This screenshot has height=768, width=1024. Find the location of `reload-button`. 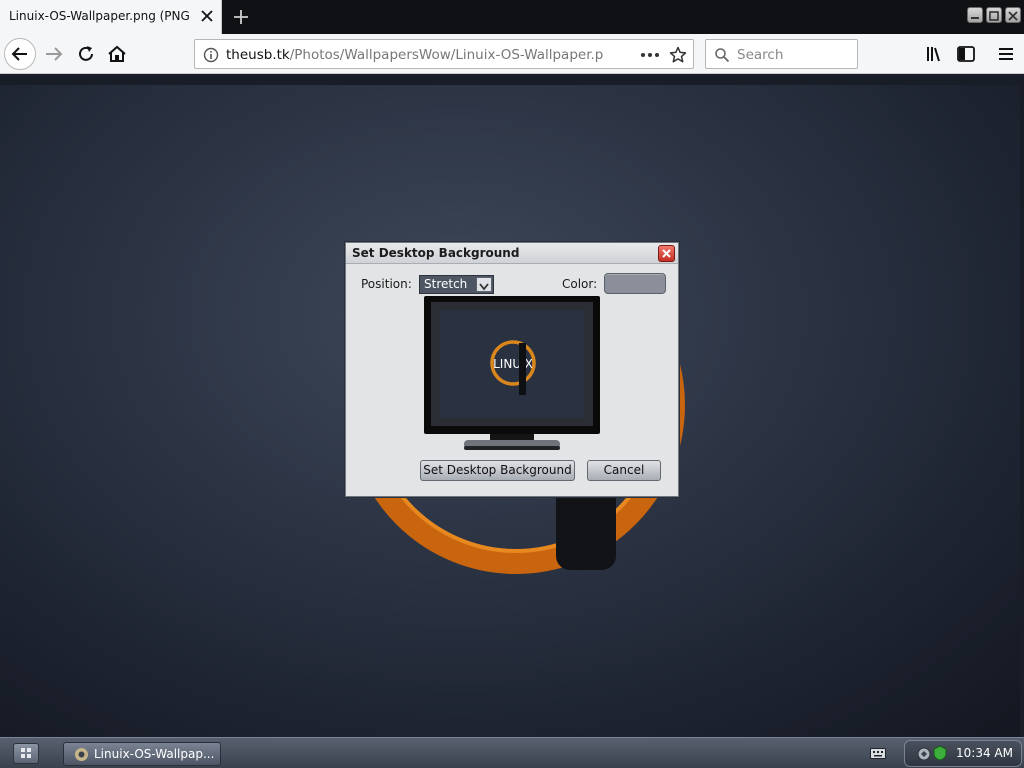

reload-button is located at coordinates (86, 54).